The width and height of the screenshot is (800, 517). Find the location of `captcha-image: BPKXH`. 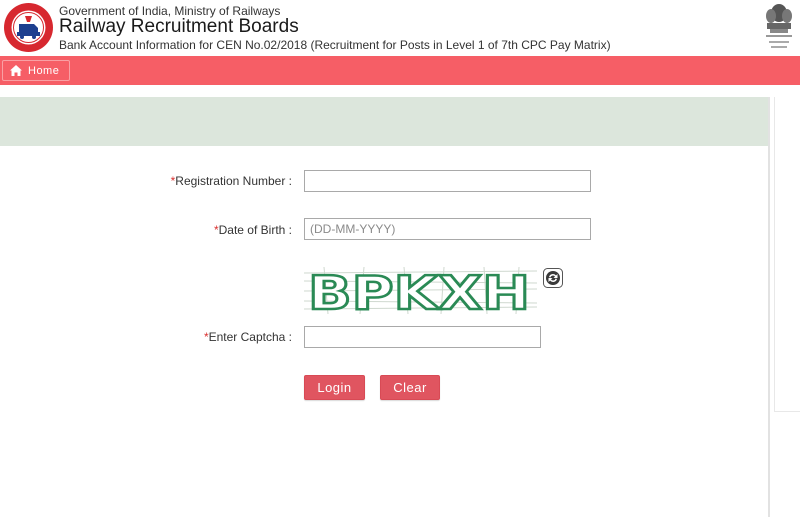

captcha-image: BPKXH is located at coordinates (420, 293).